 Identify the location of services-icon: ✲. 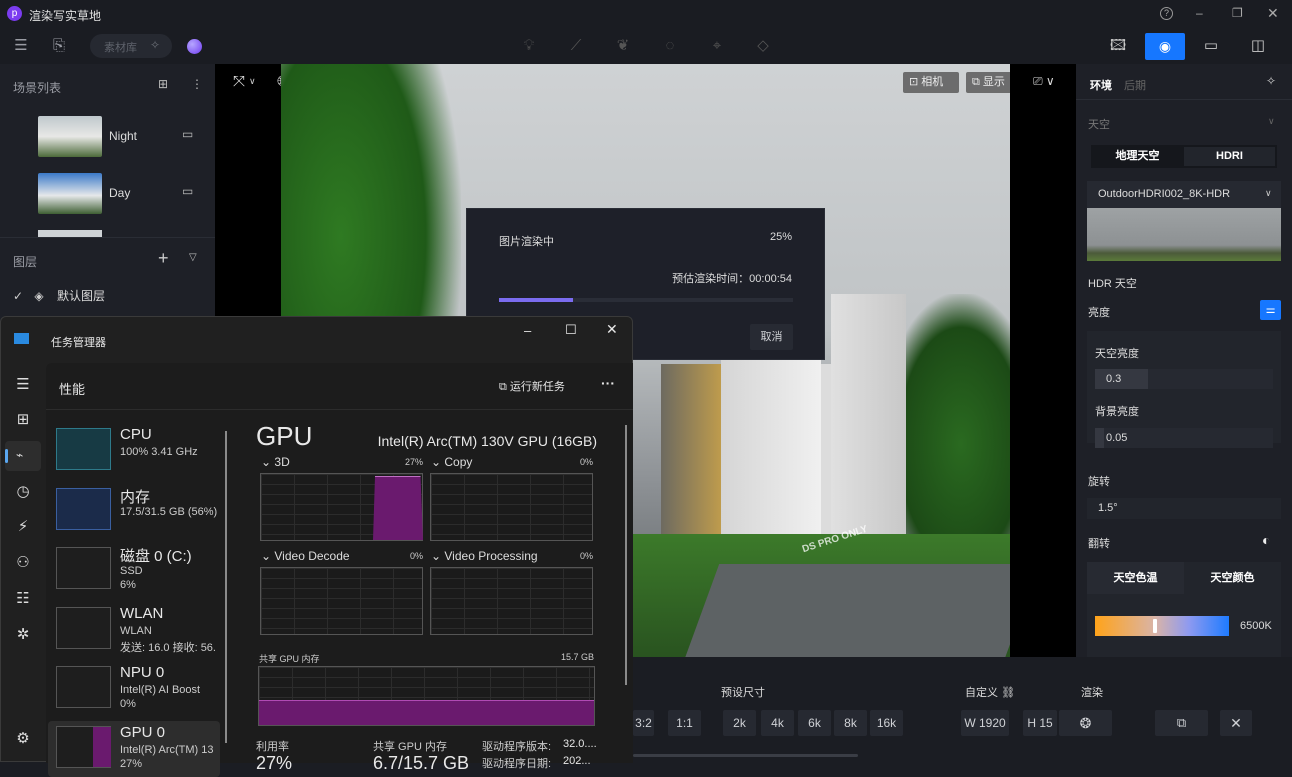
(23, 635).